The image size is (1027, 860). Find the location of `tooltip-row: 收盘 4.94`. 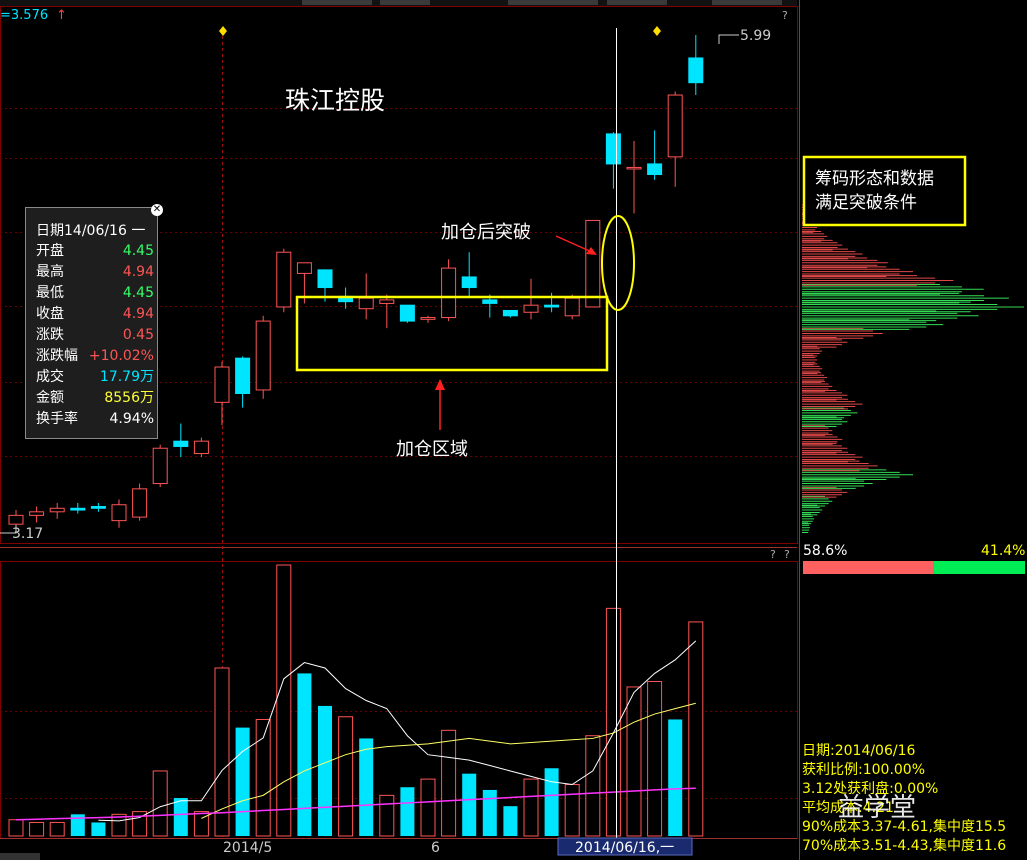

tooltip-row: 收盘 4.94 is located at coordinates (95, 314).